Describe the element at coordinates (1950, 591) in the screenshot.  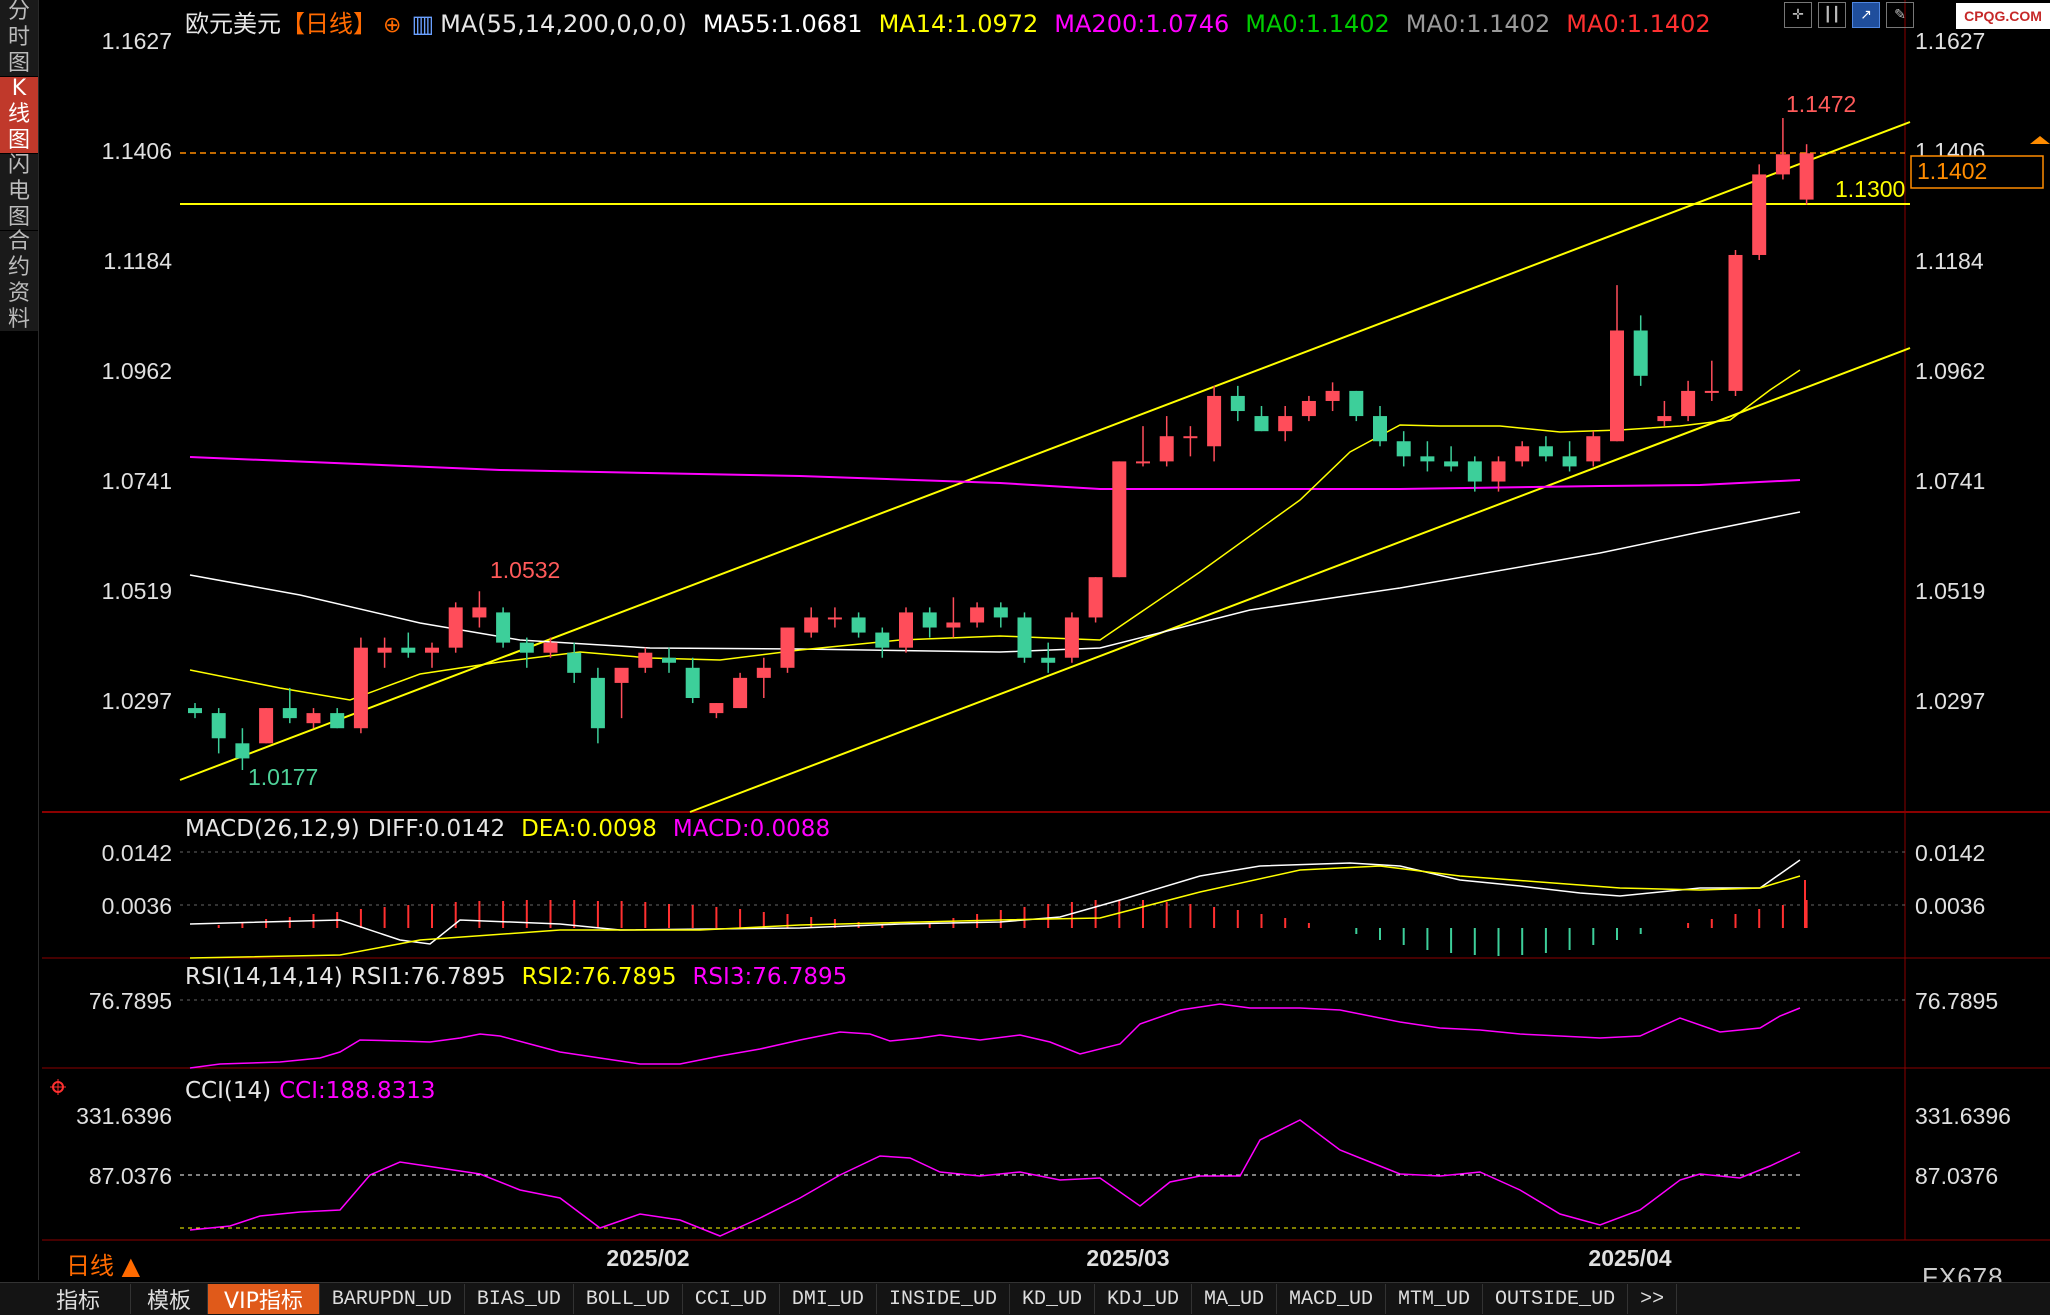
I see `price-tick: 1.0519` at that location.